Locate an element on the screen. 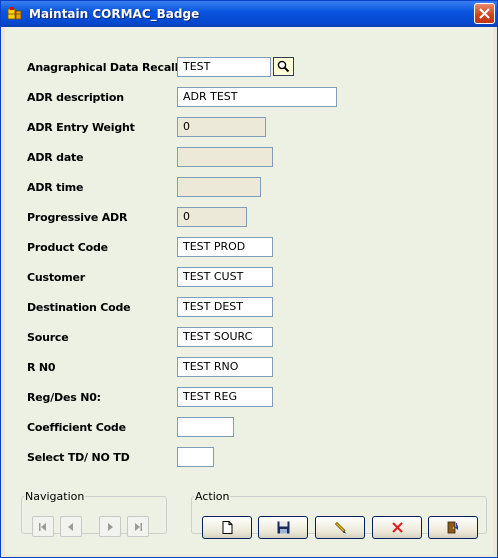 This screenshot has width=498, height=558. reg-des-no-input: TEST REG is located at coordinates (225, 397).